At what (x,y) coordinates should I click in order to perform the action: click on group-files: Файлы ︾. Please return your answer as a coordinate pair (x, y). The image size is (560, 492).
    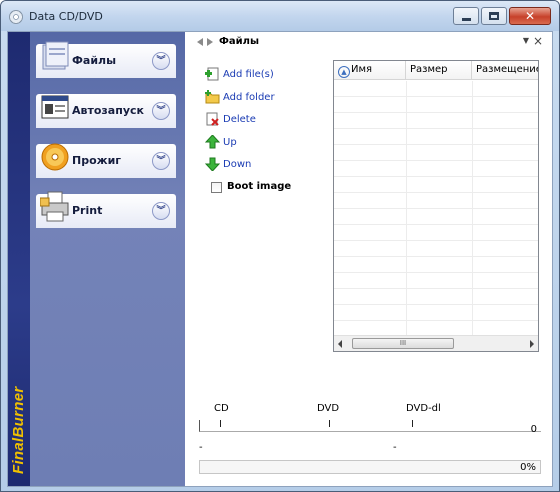
    Looking at the image, I should click on (106, 59).